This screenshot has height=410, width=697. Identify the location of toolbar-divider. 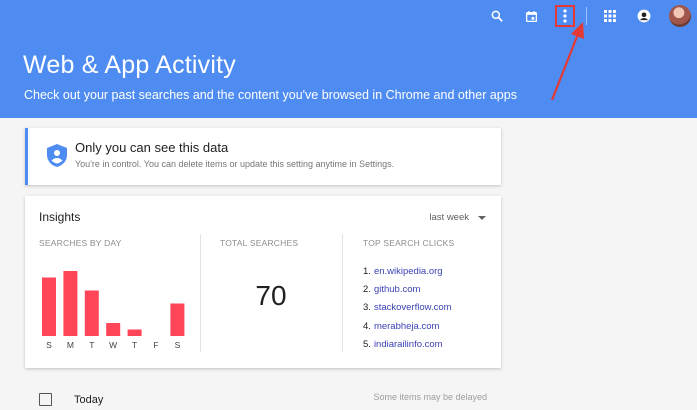
(586, 16).